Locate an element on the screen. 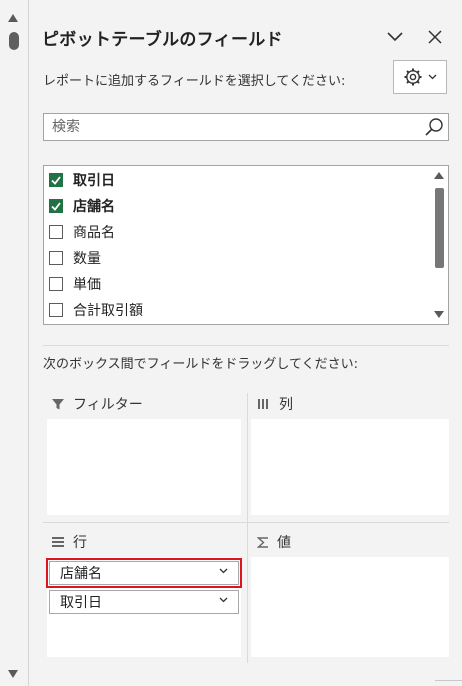  field-search-box is located at coordinates (246, 127).